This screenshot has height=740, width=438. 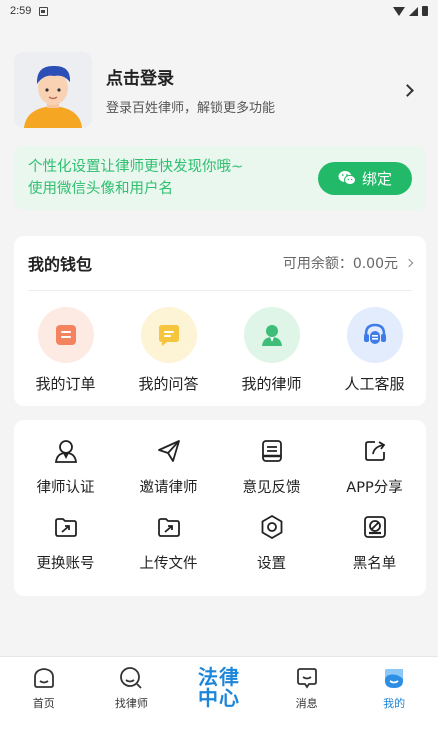 I want to click on lawyer-icon, so click(x=271, y=335).